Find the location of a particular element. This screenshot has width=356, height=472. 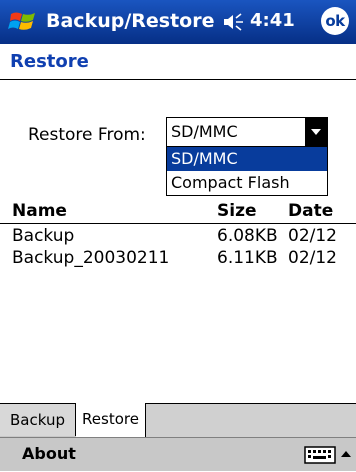

command-bar: About is located at coordinates (178, 454).